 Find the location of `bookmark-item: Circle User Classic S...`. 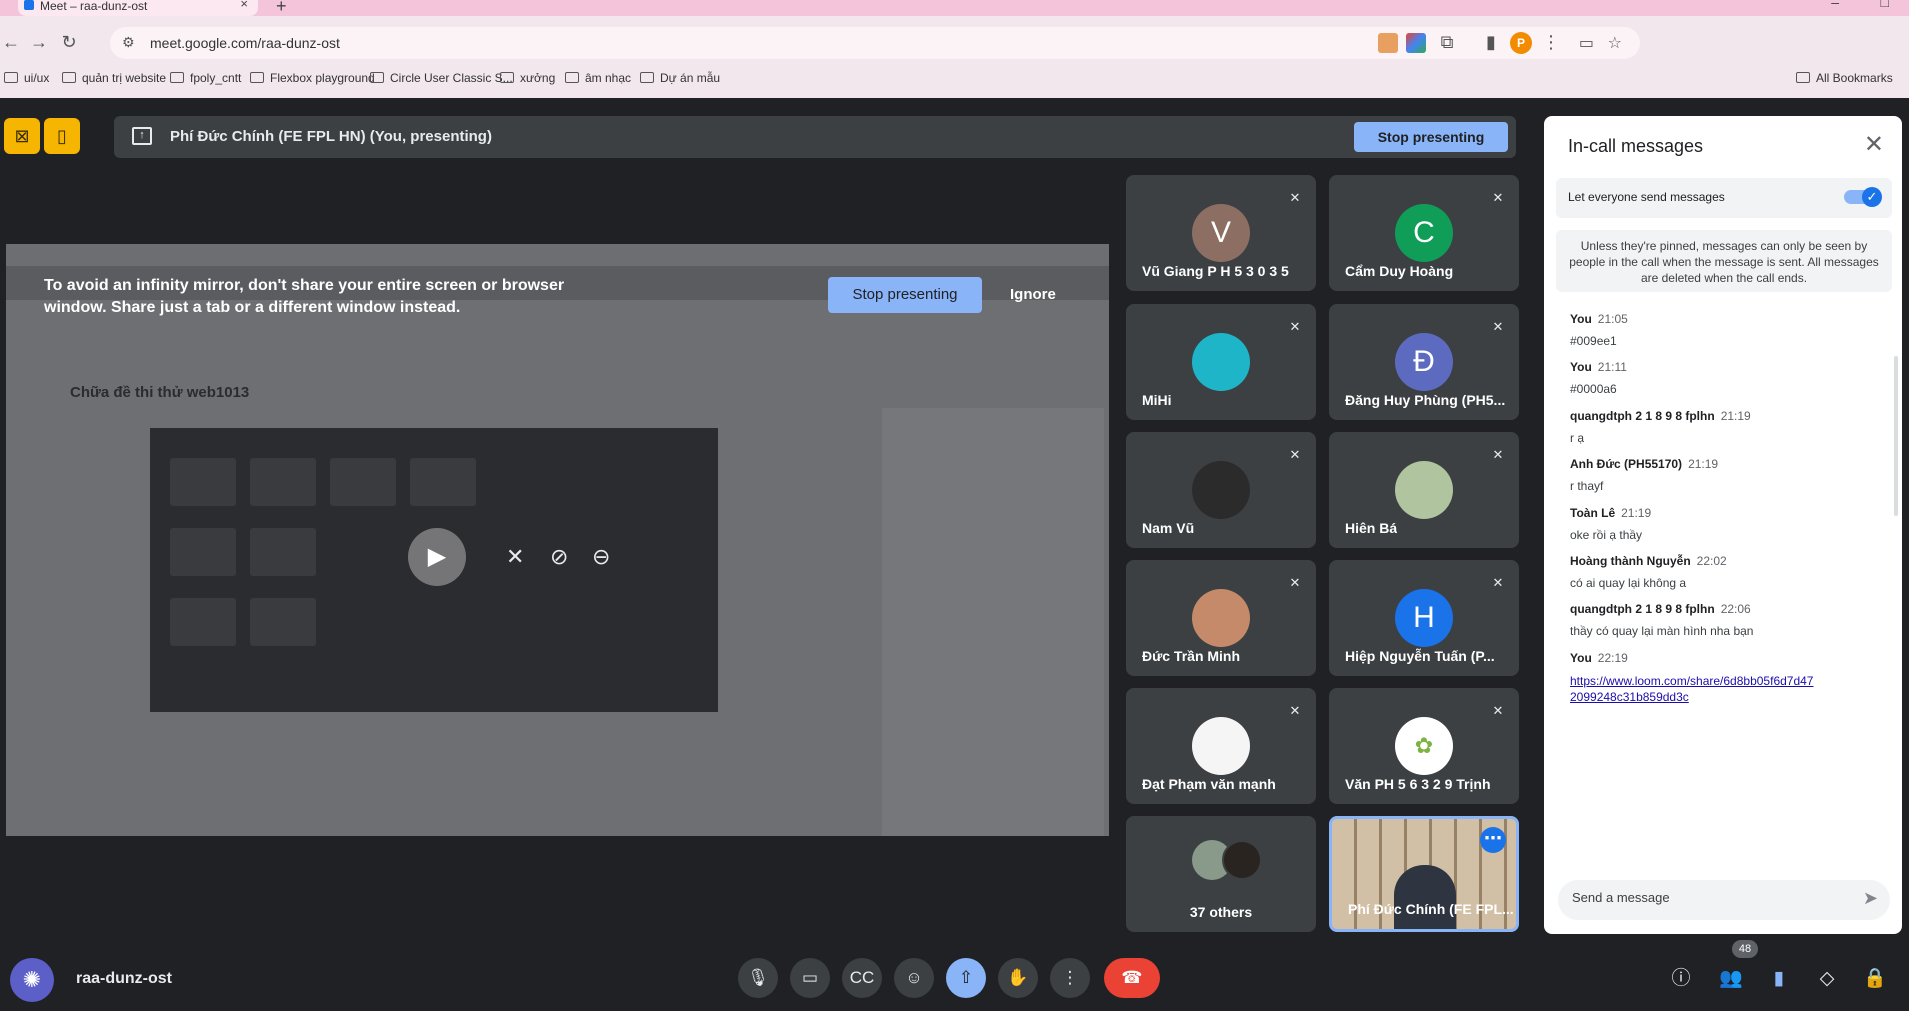

bookmark-item: Circle User Classic S... is located at coordinates (441, 78).